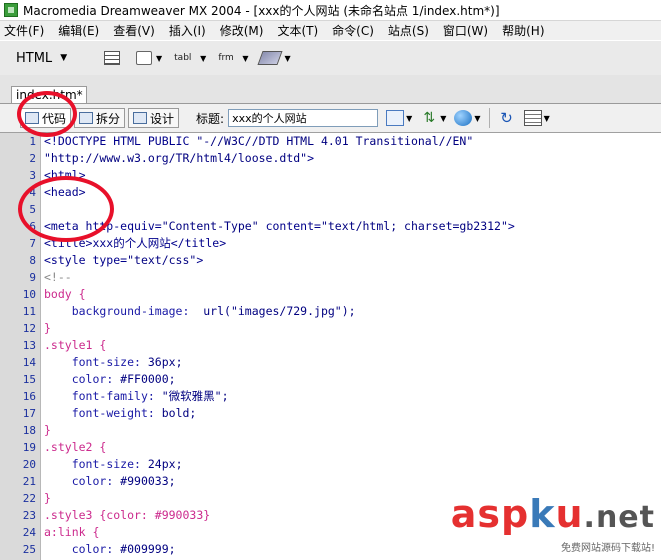  Describe the element at coordinates (127, 362) in the screenshot. I see `code-text: font-size: 36px;` at that location.